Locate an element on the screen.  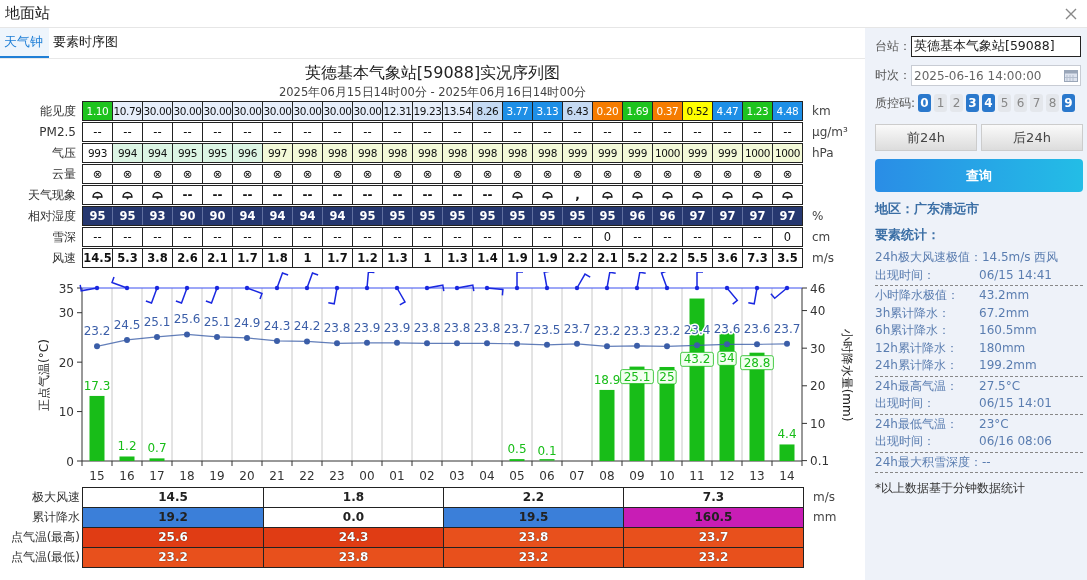
data-label: 23.6 is located at coordinates (727, 329).